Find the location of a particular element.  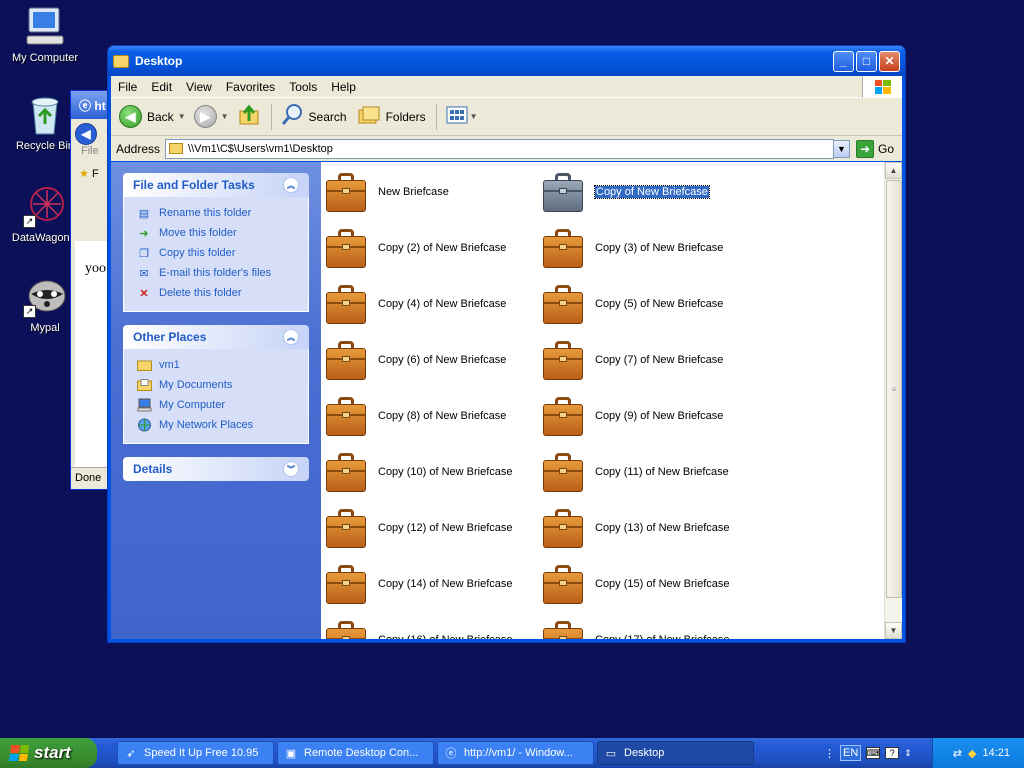

help-icon: ? is located at coordinates (892, 753).